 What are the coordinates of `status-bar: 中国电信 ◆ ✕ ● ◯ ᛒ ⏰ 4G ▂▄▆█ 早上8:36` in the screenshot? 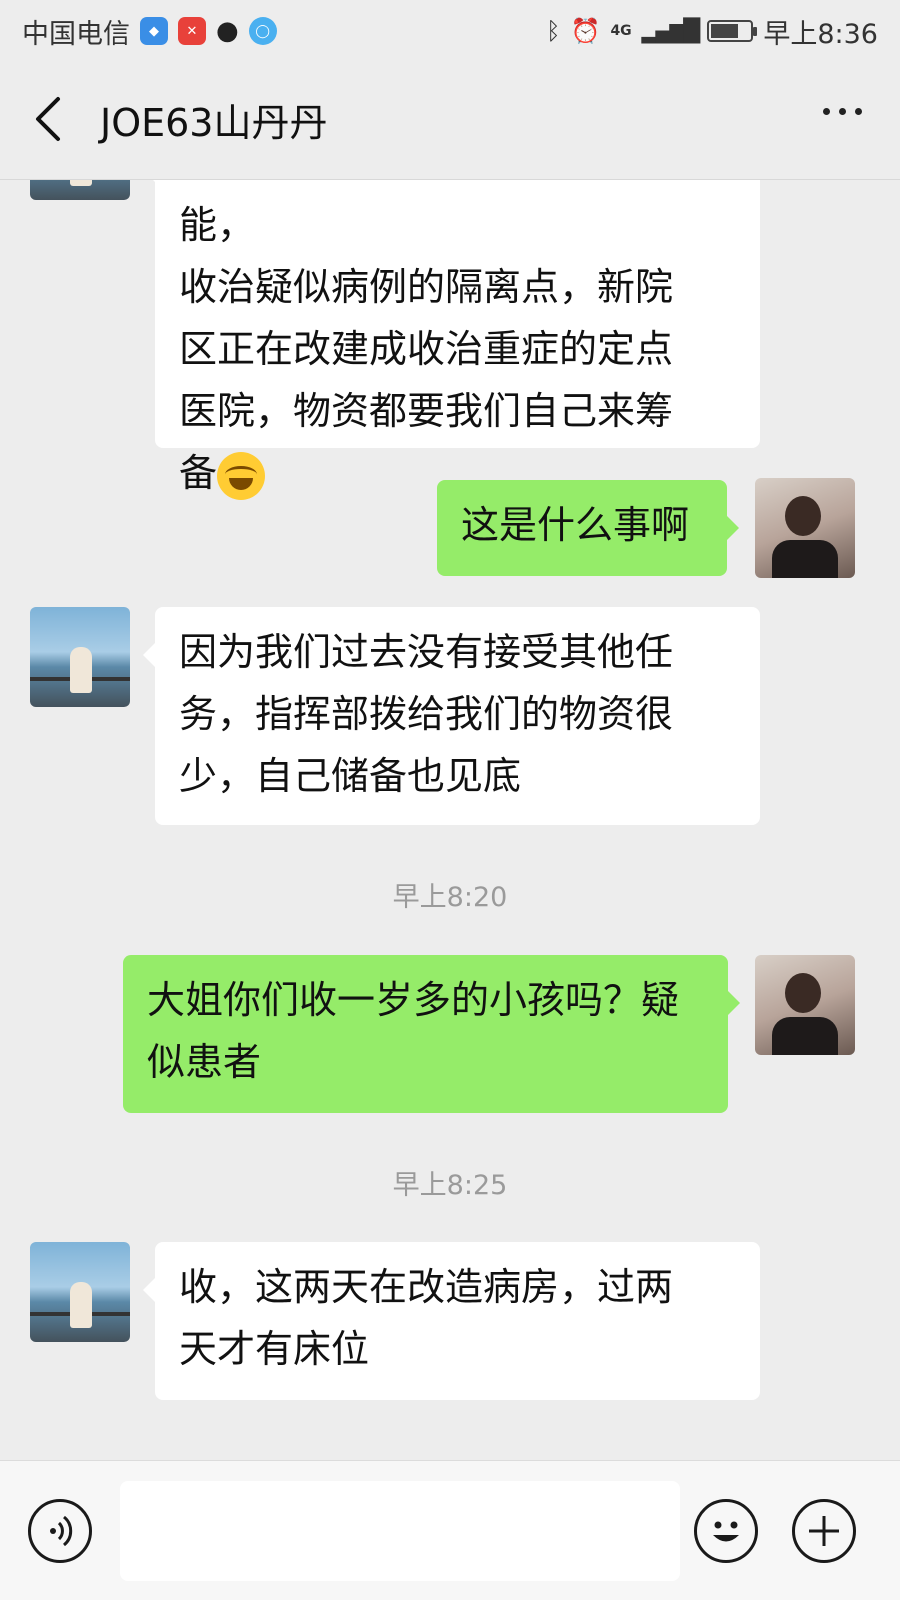 It's located at (450, 31).